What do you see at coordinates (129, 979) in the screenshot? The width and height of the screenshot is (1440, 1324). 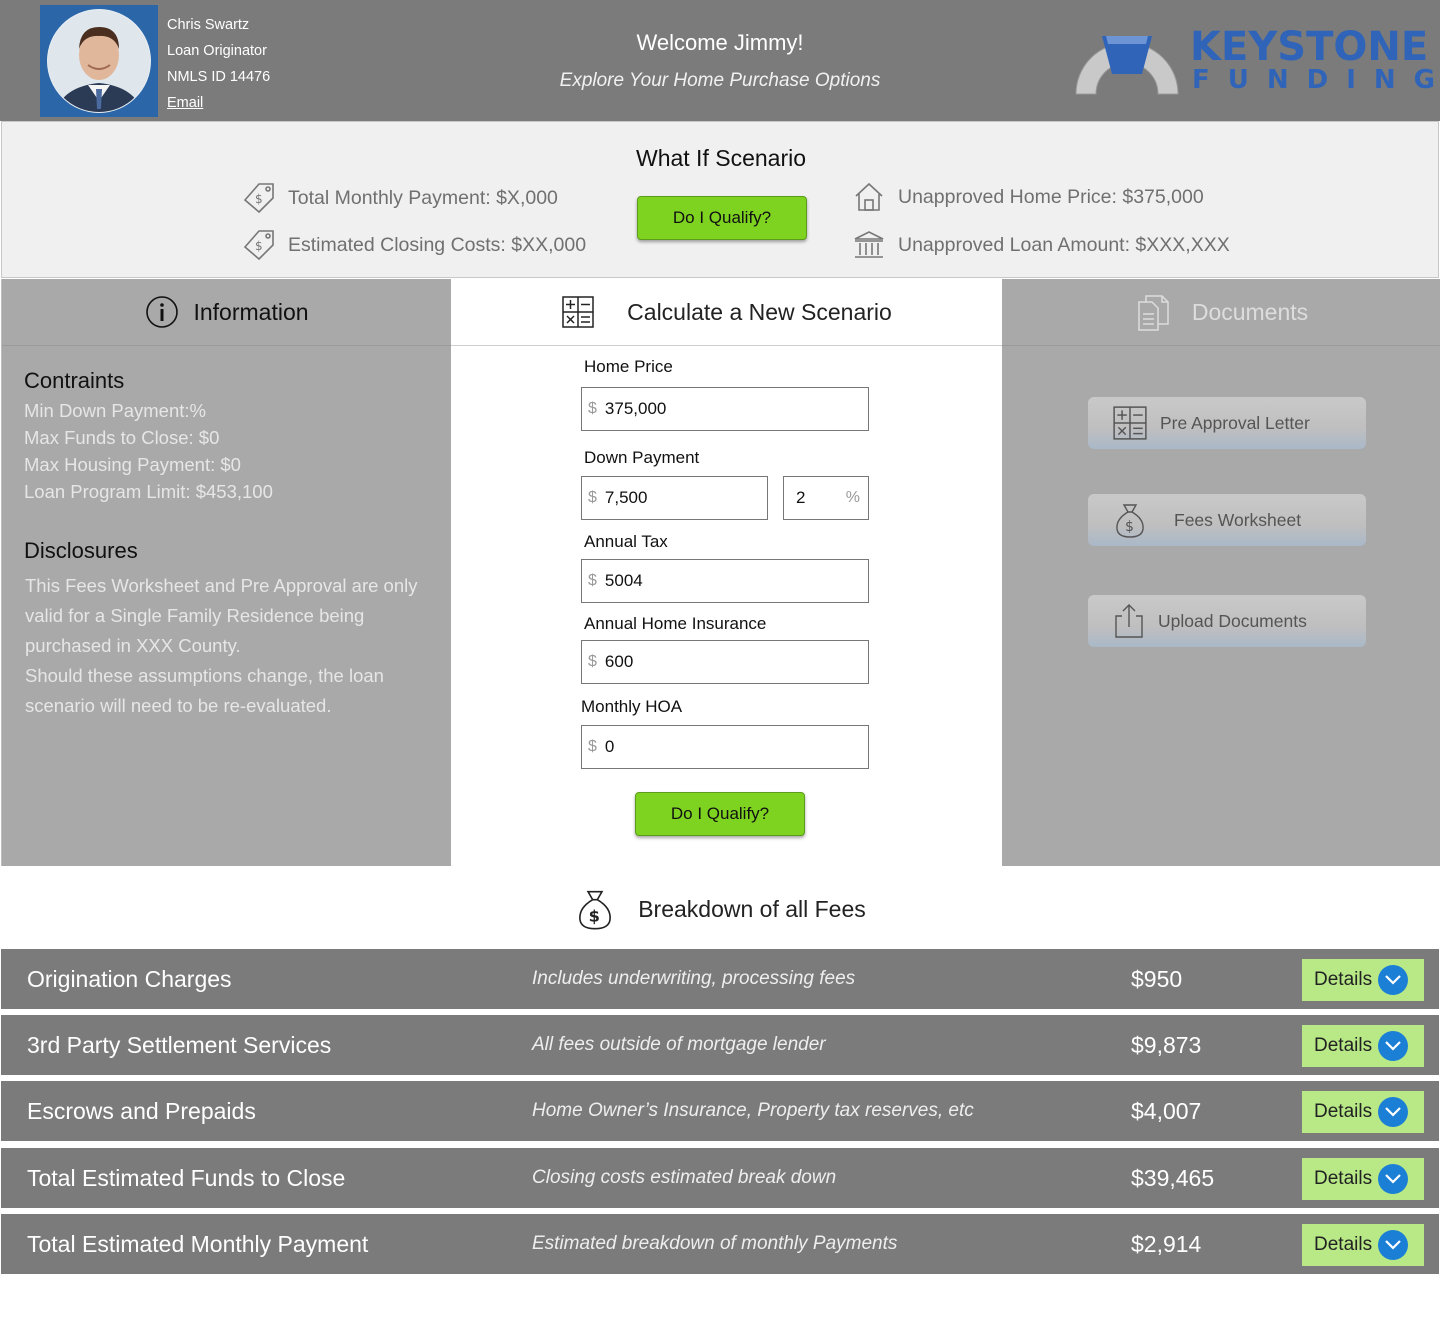 I see `fee-name: Origination Charges` at bounding box center [129, 979].